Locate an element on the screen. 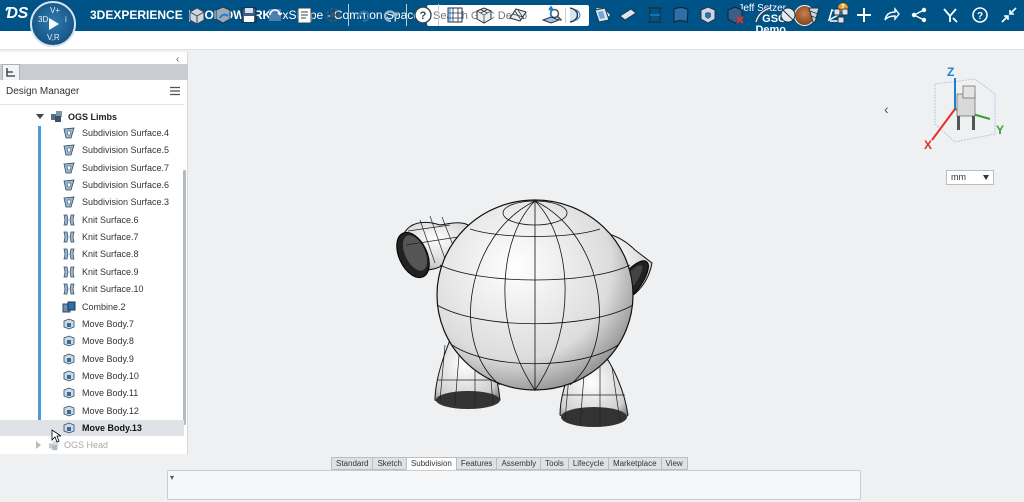 The height and width of the screenshot is (502, 1024). tab-lifecycle: Lifecycle is located at coordinates (588, 463).